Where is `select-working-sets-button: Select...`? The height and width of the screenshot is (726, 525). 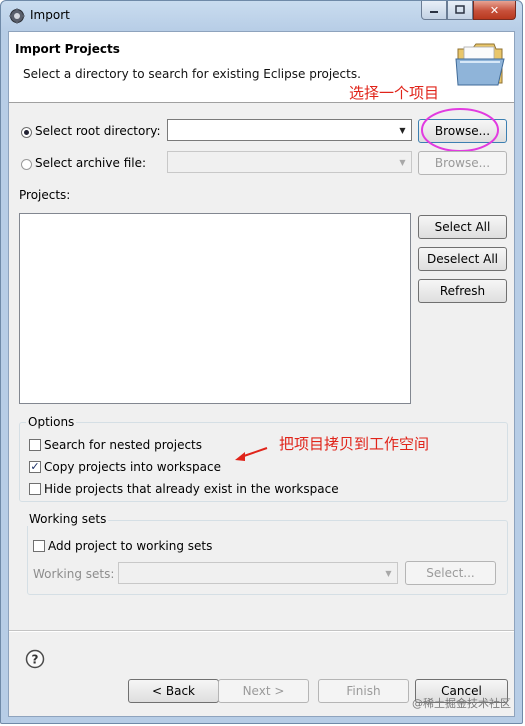
select-working-sets-button: Select... is located at coordinates (450, 573).